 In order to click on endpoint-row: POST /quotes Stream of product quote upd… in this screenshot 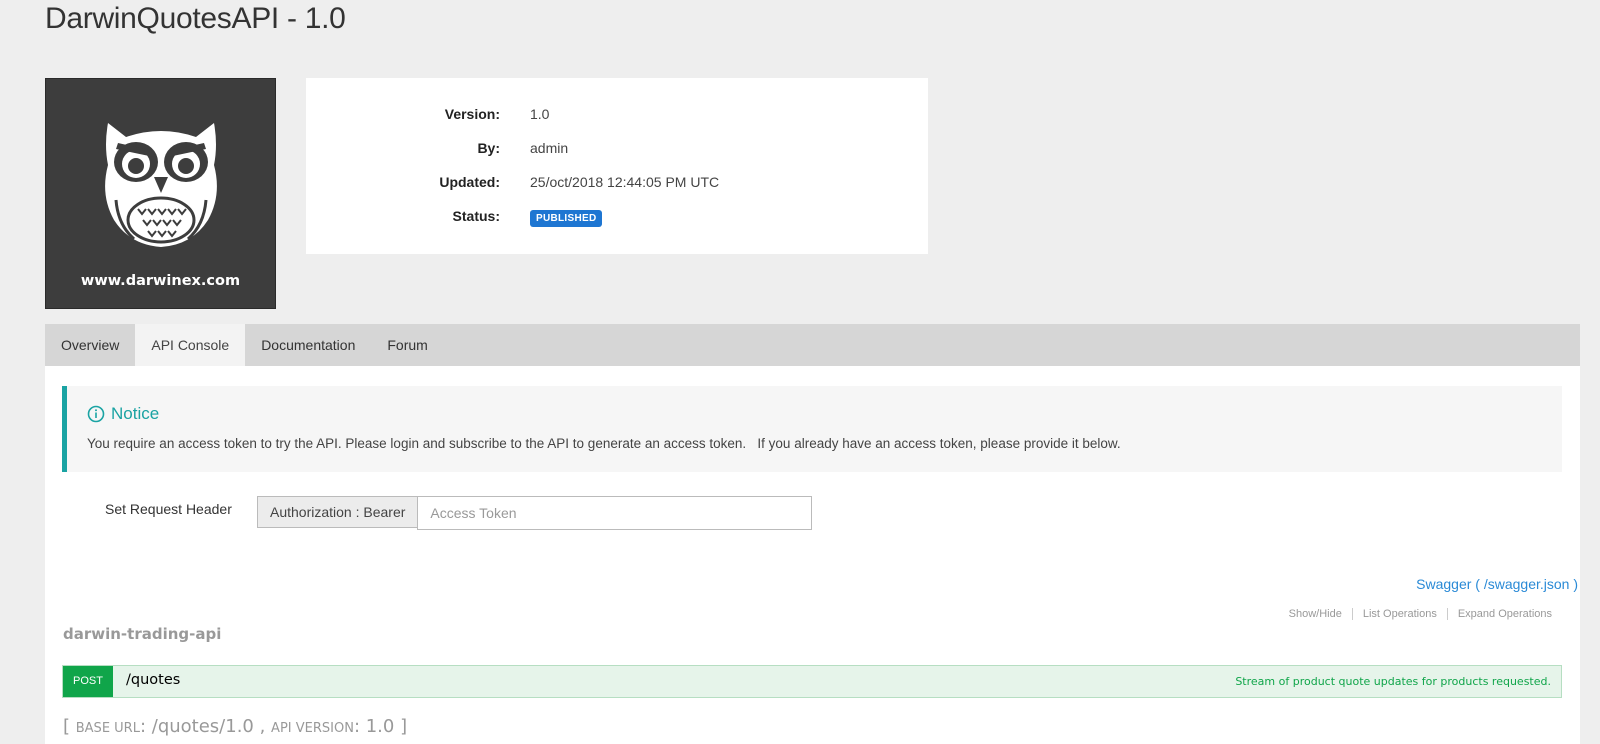, I will do `click(812, 681)`.